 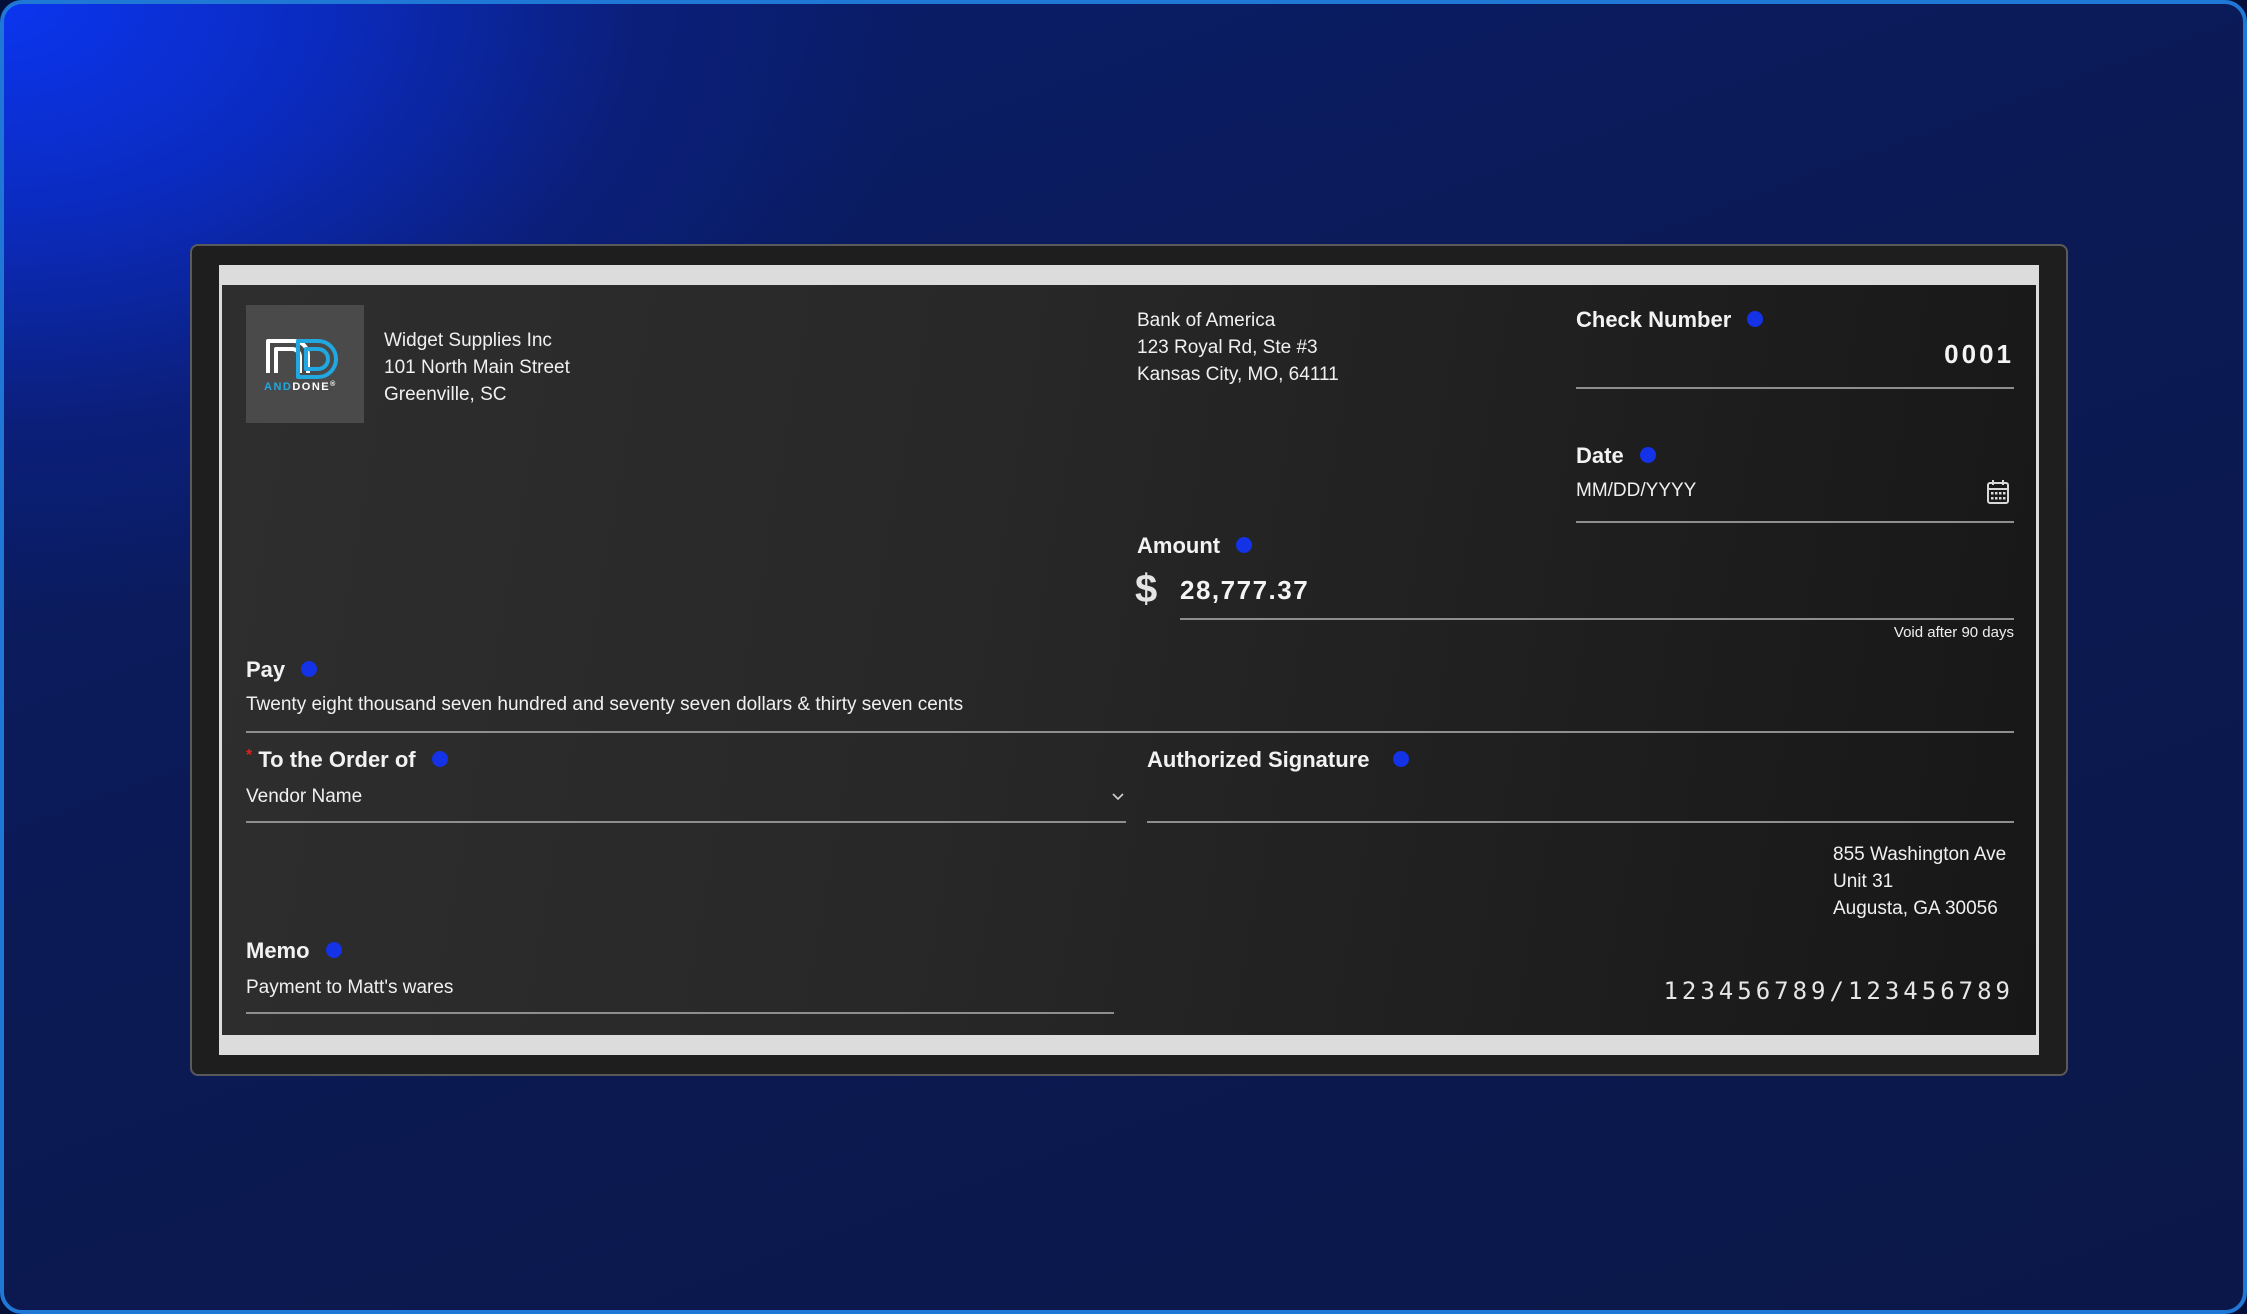 I want to click on void-note: Void after 90 days, so click(x=1953, y=632).